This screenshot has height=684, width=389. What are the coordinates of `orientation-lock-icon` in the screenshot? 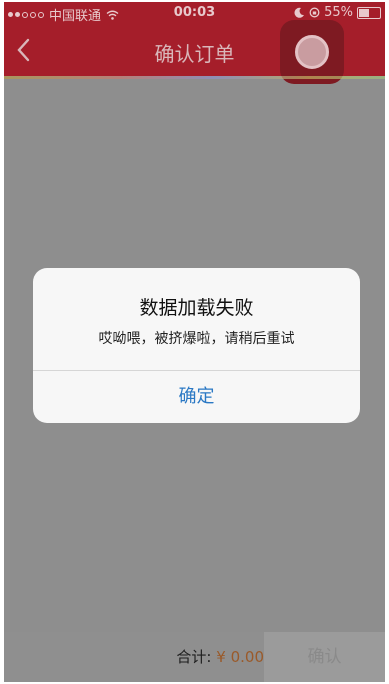 It's located at (314, 12).